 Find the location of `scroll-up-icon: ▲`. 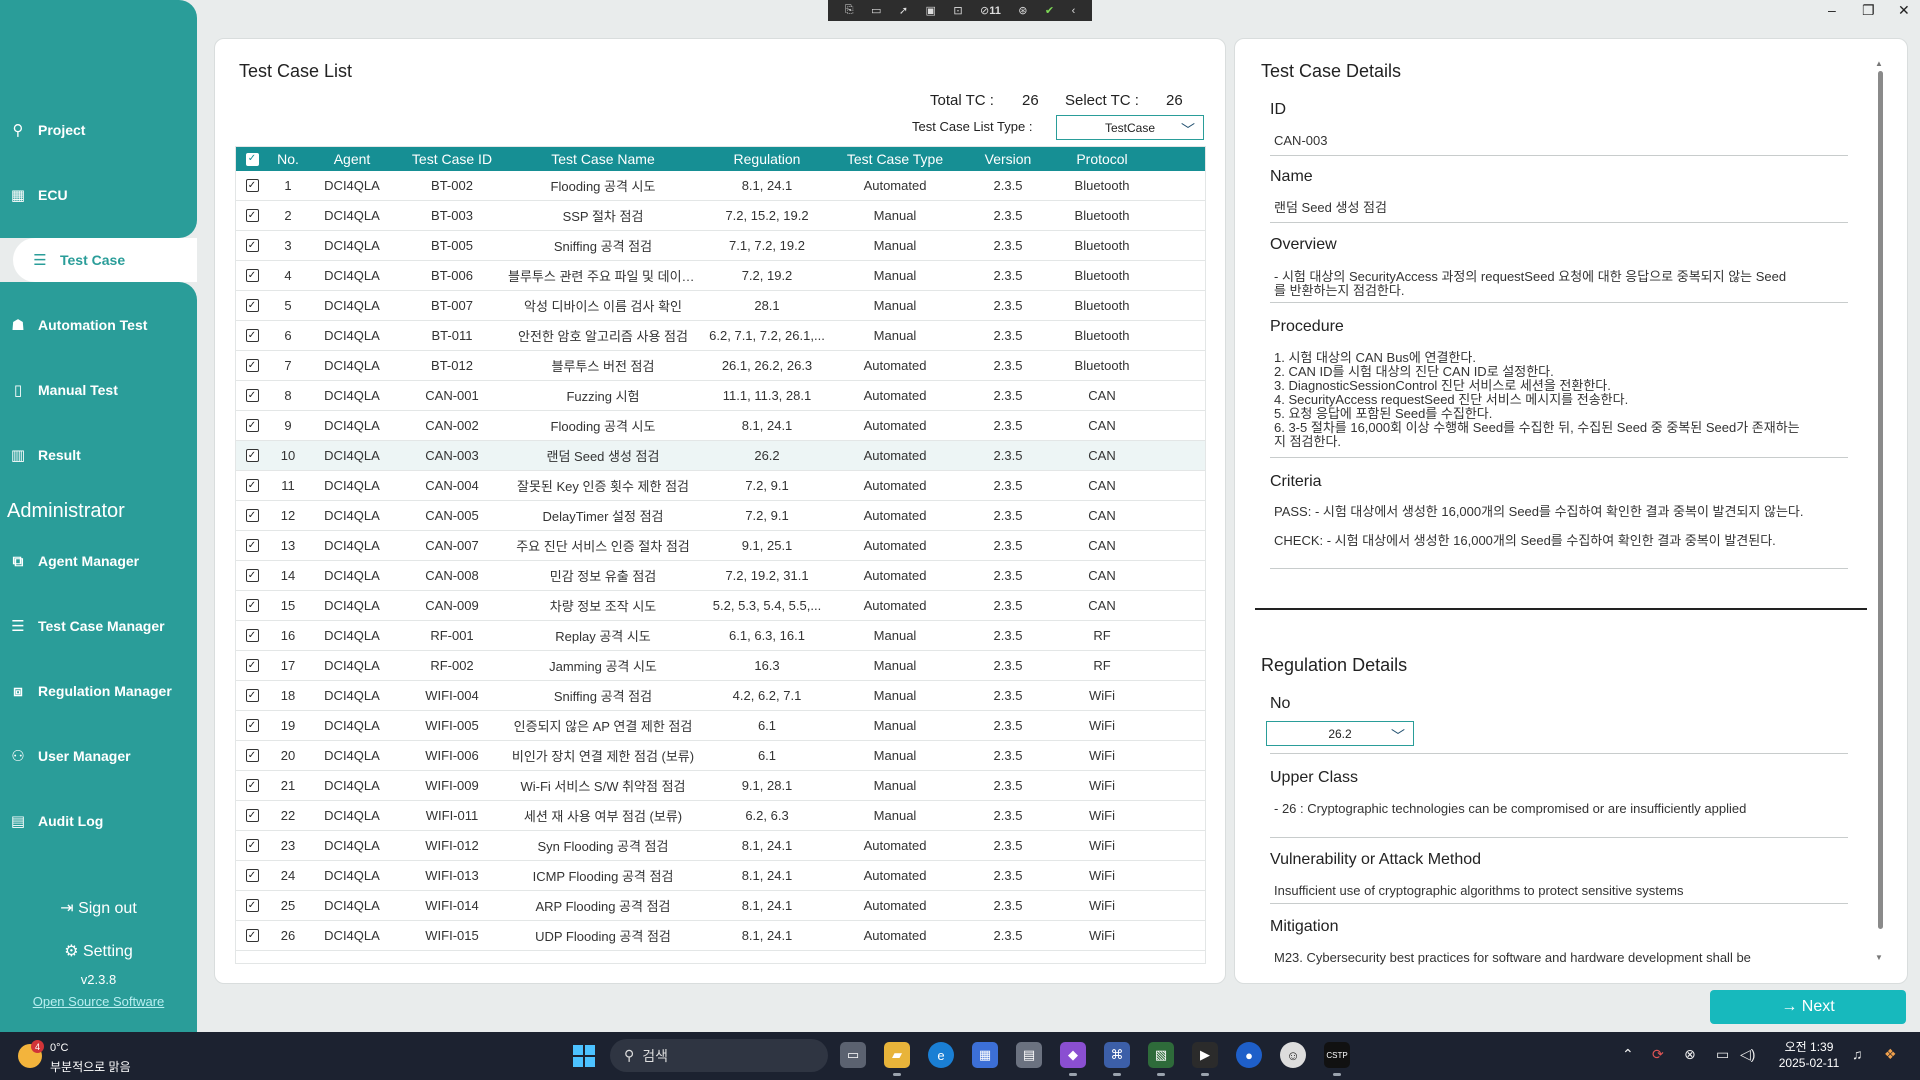

scroll-up-icon: ▲ is located at coordinates (1879, 63).